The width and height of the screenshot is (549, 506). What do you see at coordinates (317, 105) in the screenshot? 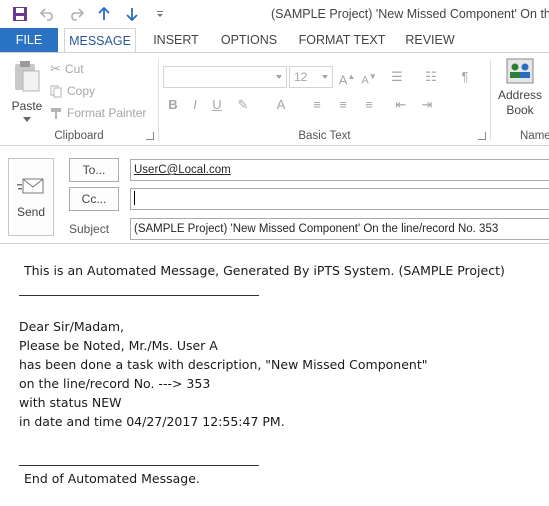
I see `align-left-icon: ≡` at bounding box center [317, 105].